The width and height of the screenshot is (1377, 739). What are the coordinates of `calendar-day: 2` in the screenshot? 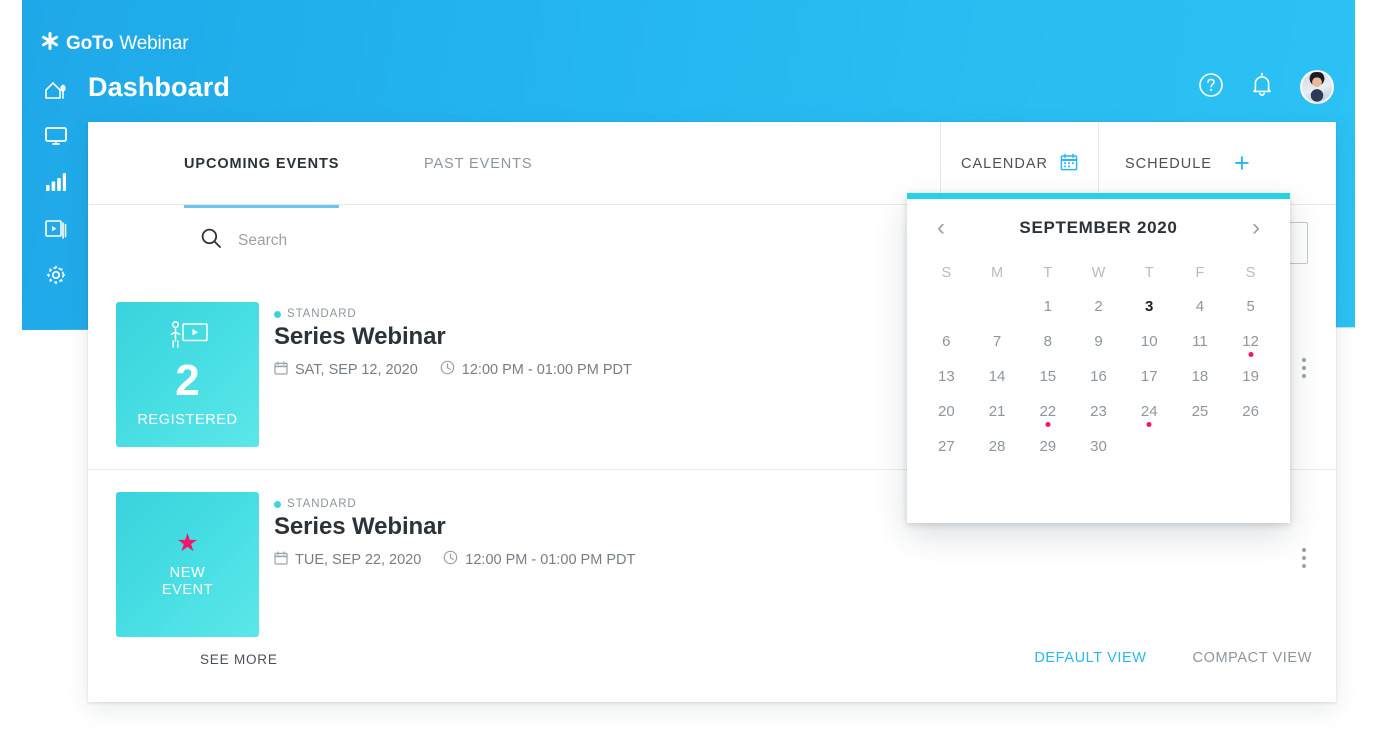 It's located at (1098, 306).